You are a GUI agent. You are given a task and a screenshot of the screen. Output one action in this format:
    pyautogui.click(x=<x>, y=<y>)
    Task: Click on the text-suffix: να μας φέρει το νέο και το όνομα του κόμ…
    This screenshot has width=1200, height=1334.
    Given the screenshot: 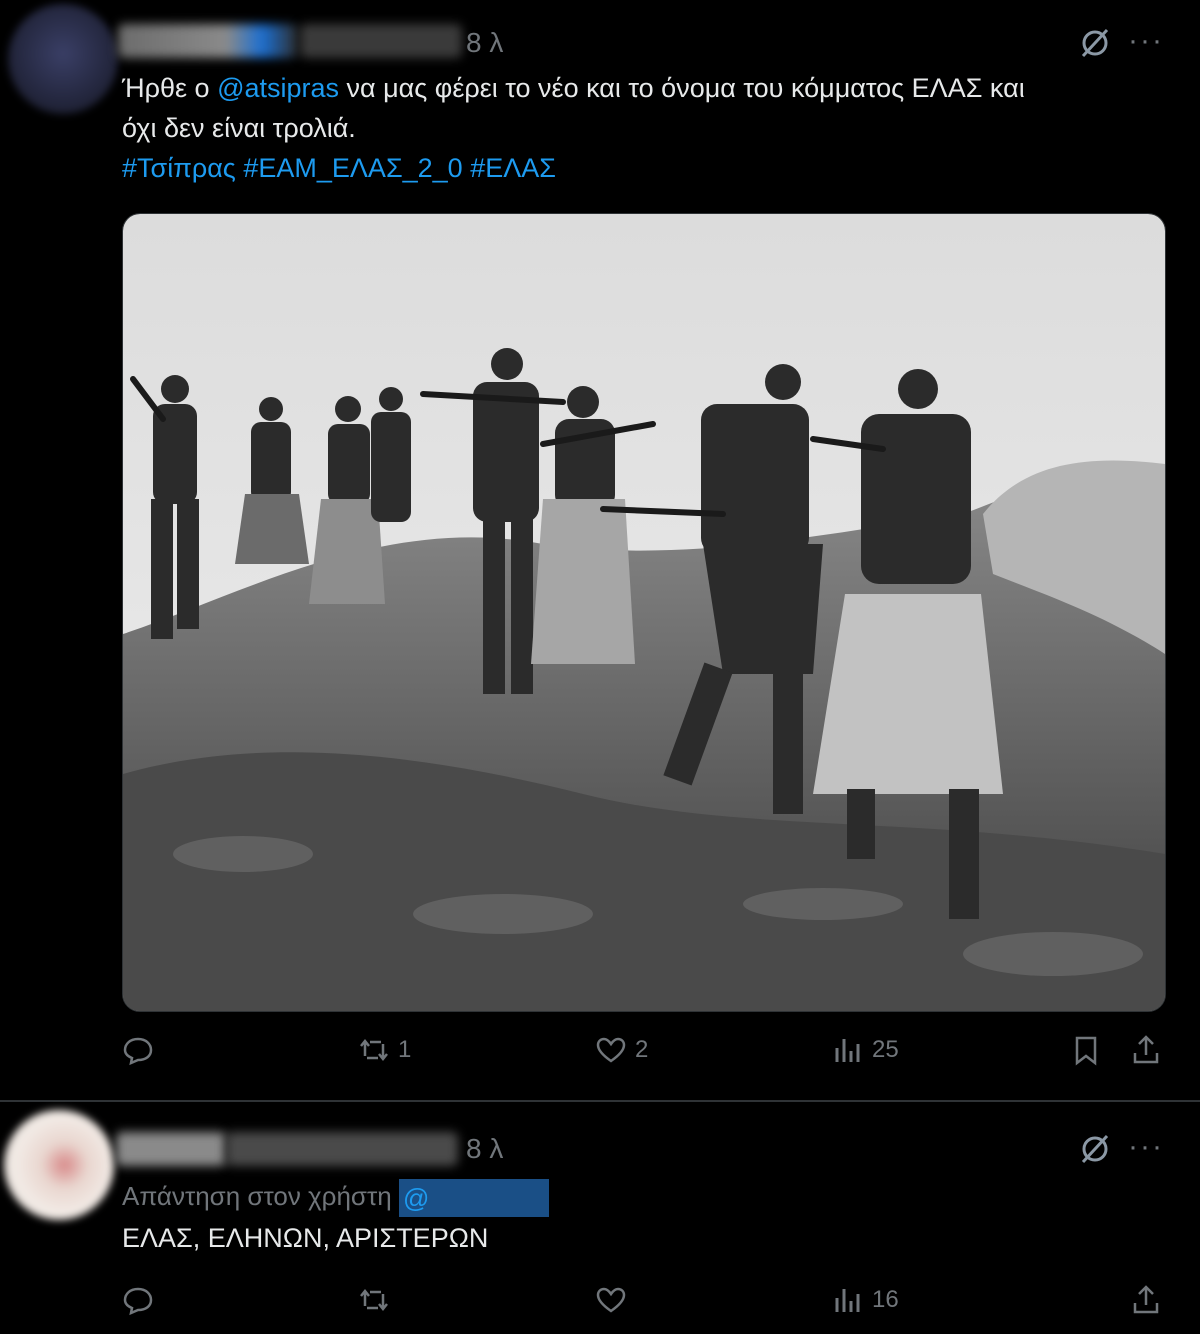 What is the action you would take?
    pyautogui.click(x=682, y=88)
    